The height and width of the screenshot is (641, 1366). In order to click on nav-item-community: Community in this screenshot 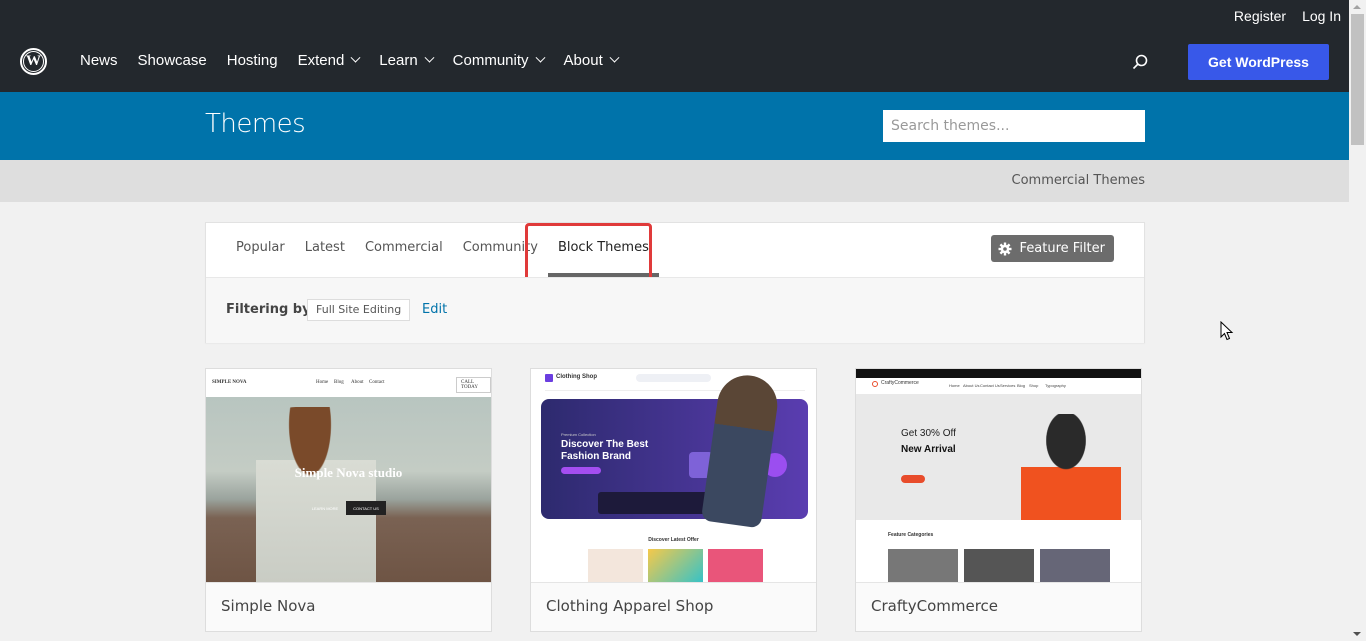, I will do `click(498, 60)`.